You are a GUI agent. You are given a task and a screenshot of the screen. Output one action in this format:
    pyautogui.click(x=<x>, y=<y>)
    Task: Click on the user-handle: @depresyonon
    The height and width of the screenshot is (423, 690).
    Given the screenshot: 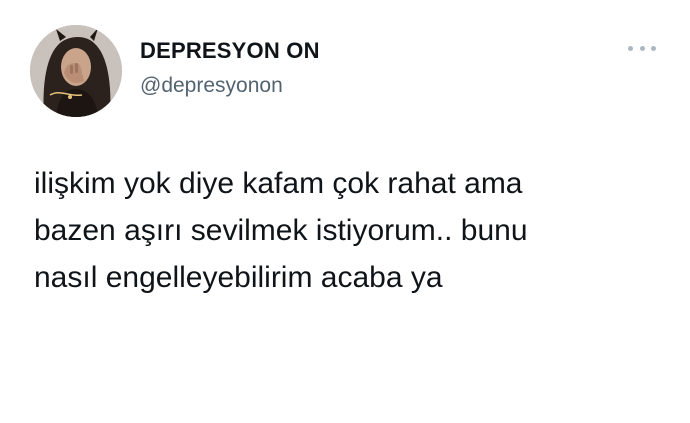 What is the action you would take?
    pyautogui.click(x=211, y=86)
    